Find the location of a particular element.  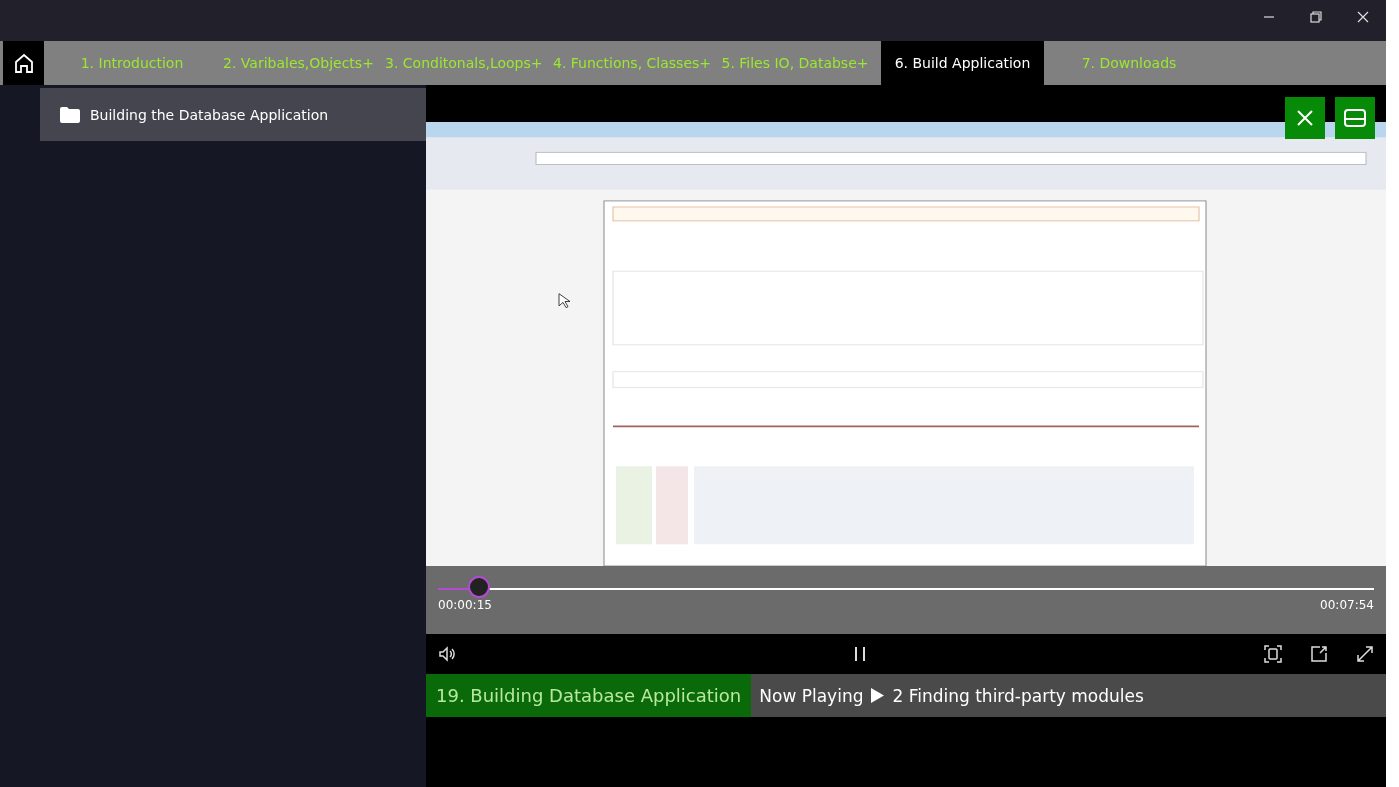

play-icon is located at coordinates (878, 695).